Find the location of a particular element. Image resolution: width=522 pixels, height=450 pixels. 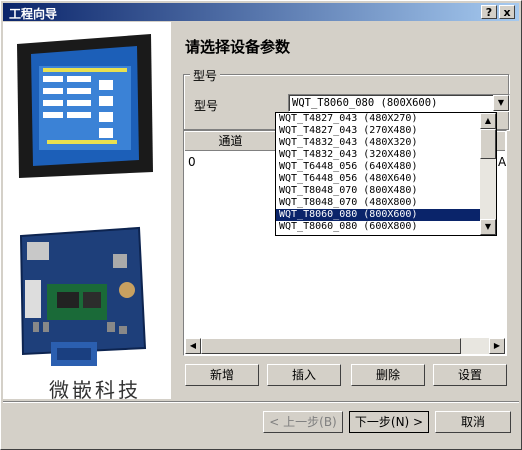

scroll-left-button: ◀ is located at coordinates (193, 346).